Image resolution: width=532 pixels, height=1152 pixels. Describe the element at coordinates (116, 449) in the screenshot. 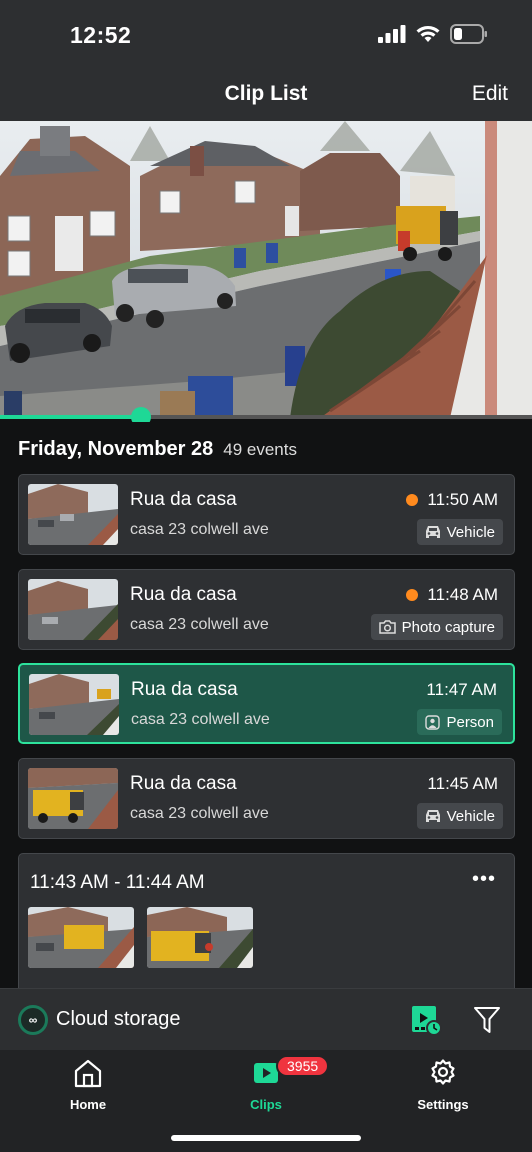

I see `date-label: Friday, November 28` at that location.